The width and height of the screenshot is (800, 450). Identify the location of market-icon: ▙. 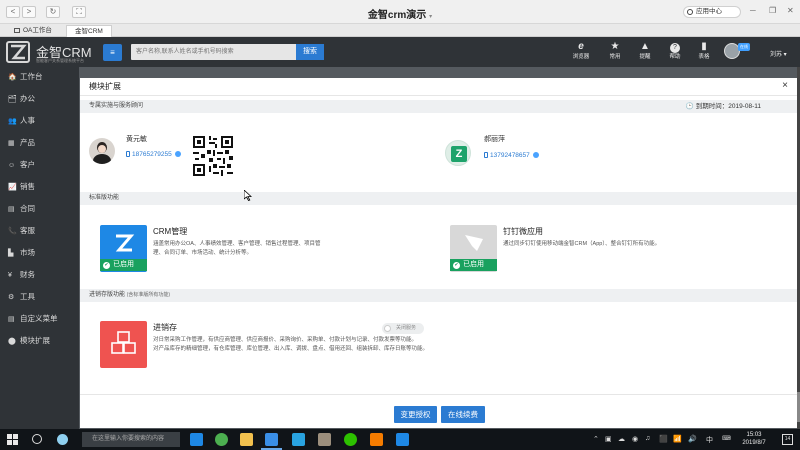
(11, 253).